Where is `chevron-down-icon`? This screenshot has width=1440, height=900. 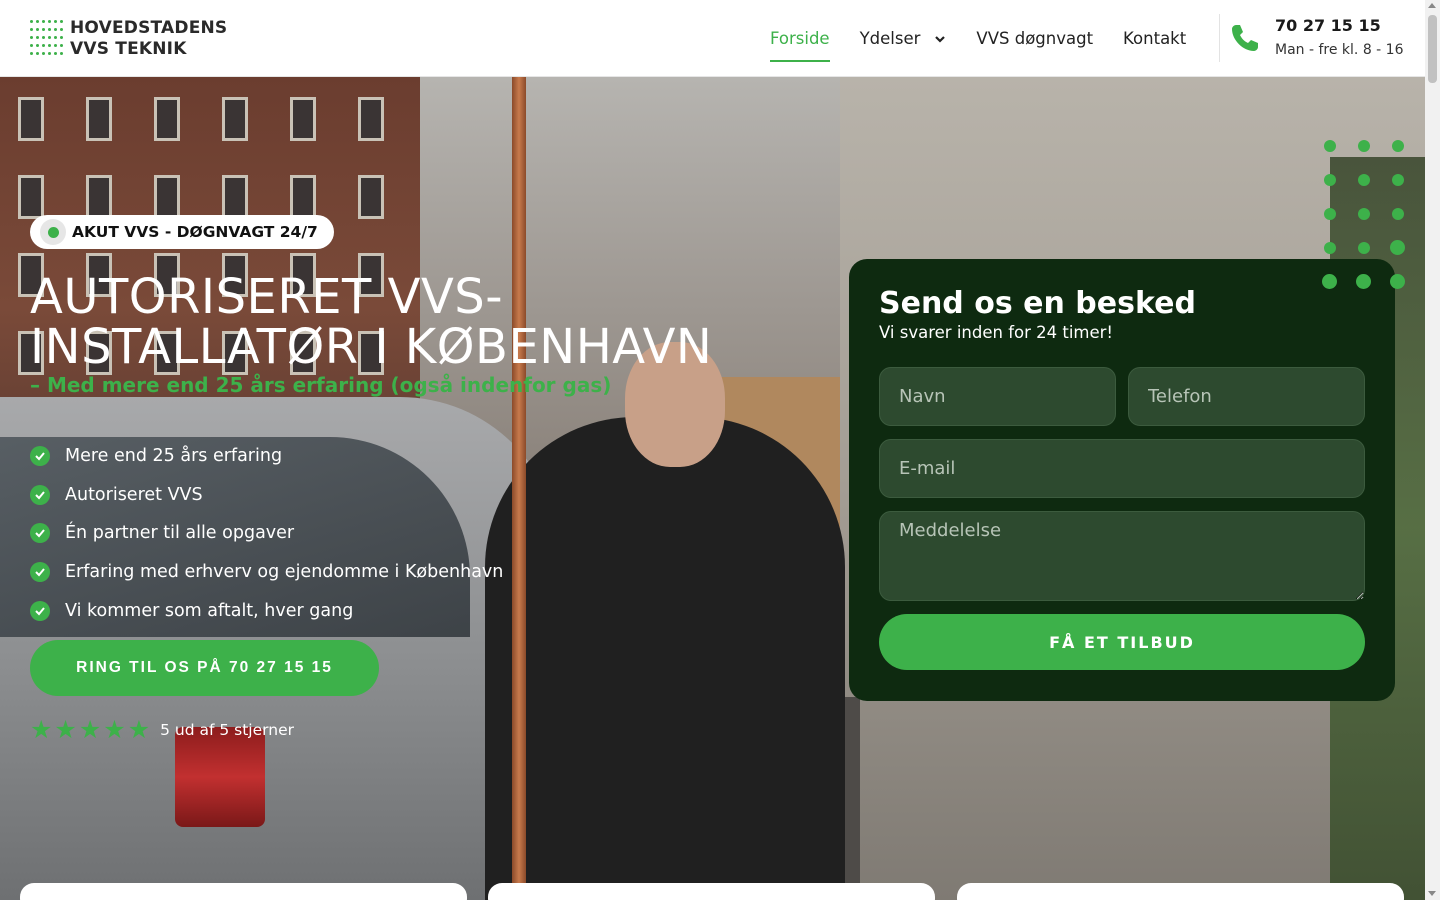 chevron-down-icon is located at coordinates (940, 39).